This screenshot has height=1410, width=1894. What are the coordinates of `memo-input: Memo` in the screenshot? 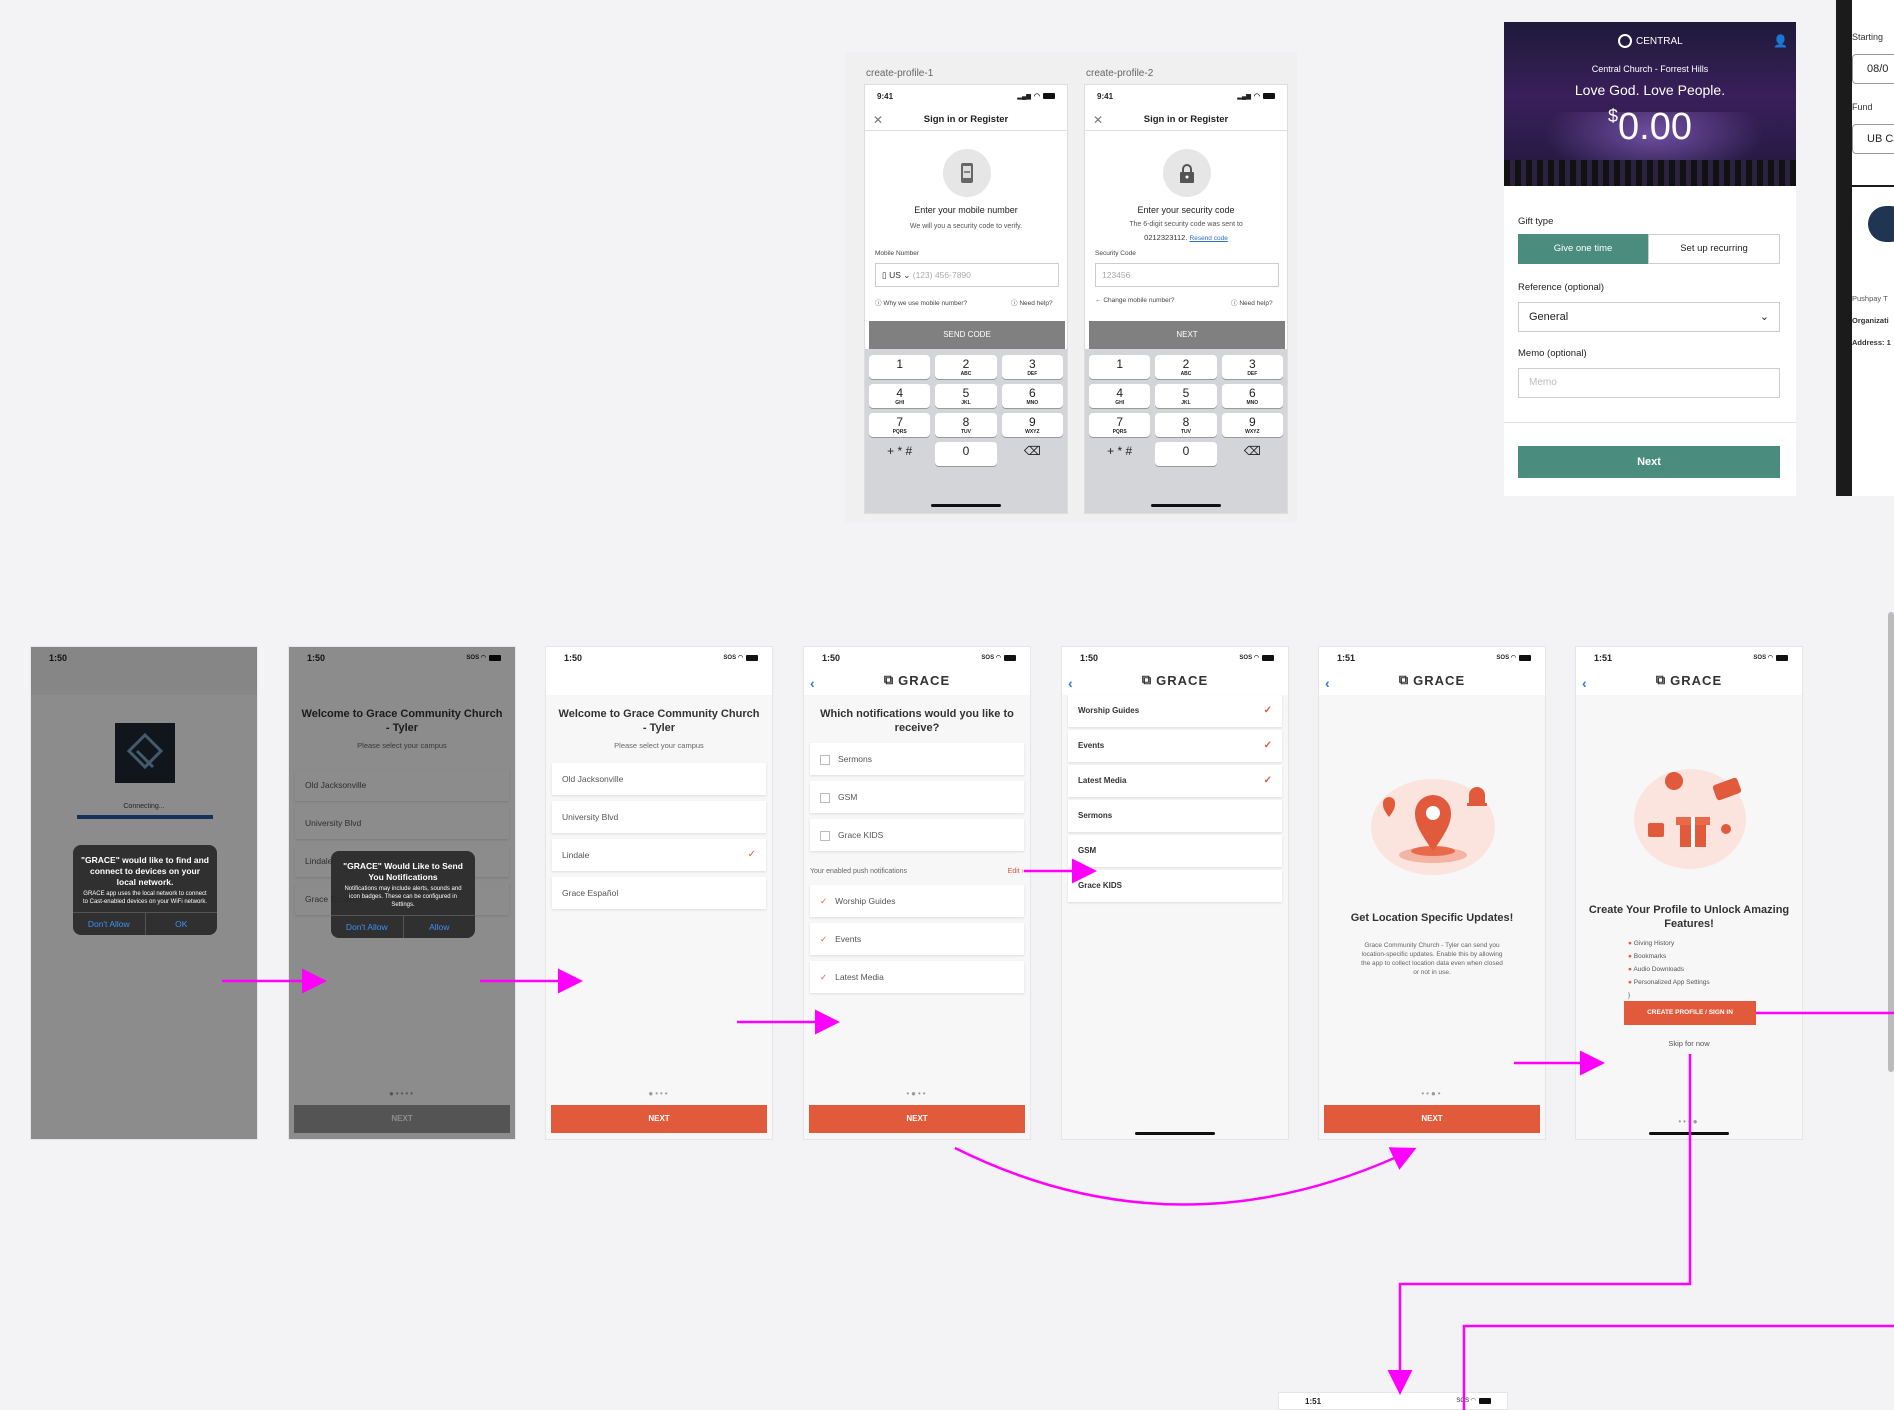 It's located at (1649, 383).